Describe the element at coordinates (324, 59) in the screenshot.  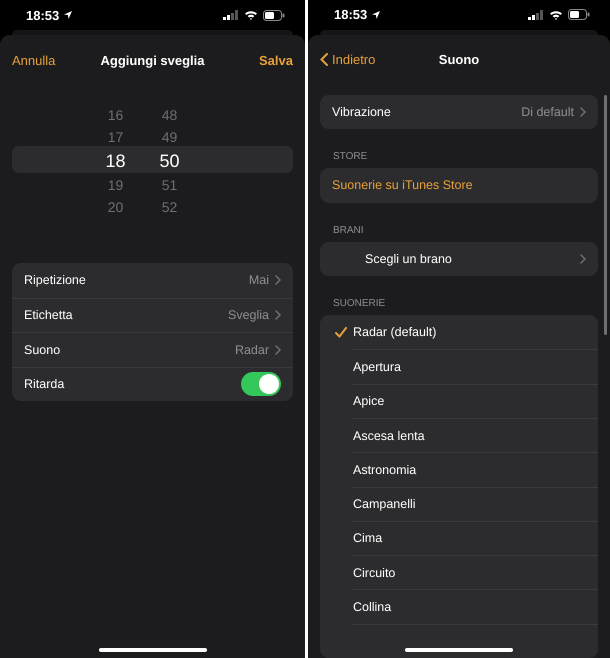
I see `back-chevron-icon` at that location.